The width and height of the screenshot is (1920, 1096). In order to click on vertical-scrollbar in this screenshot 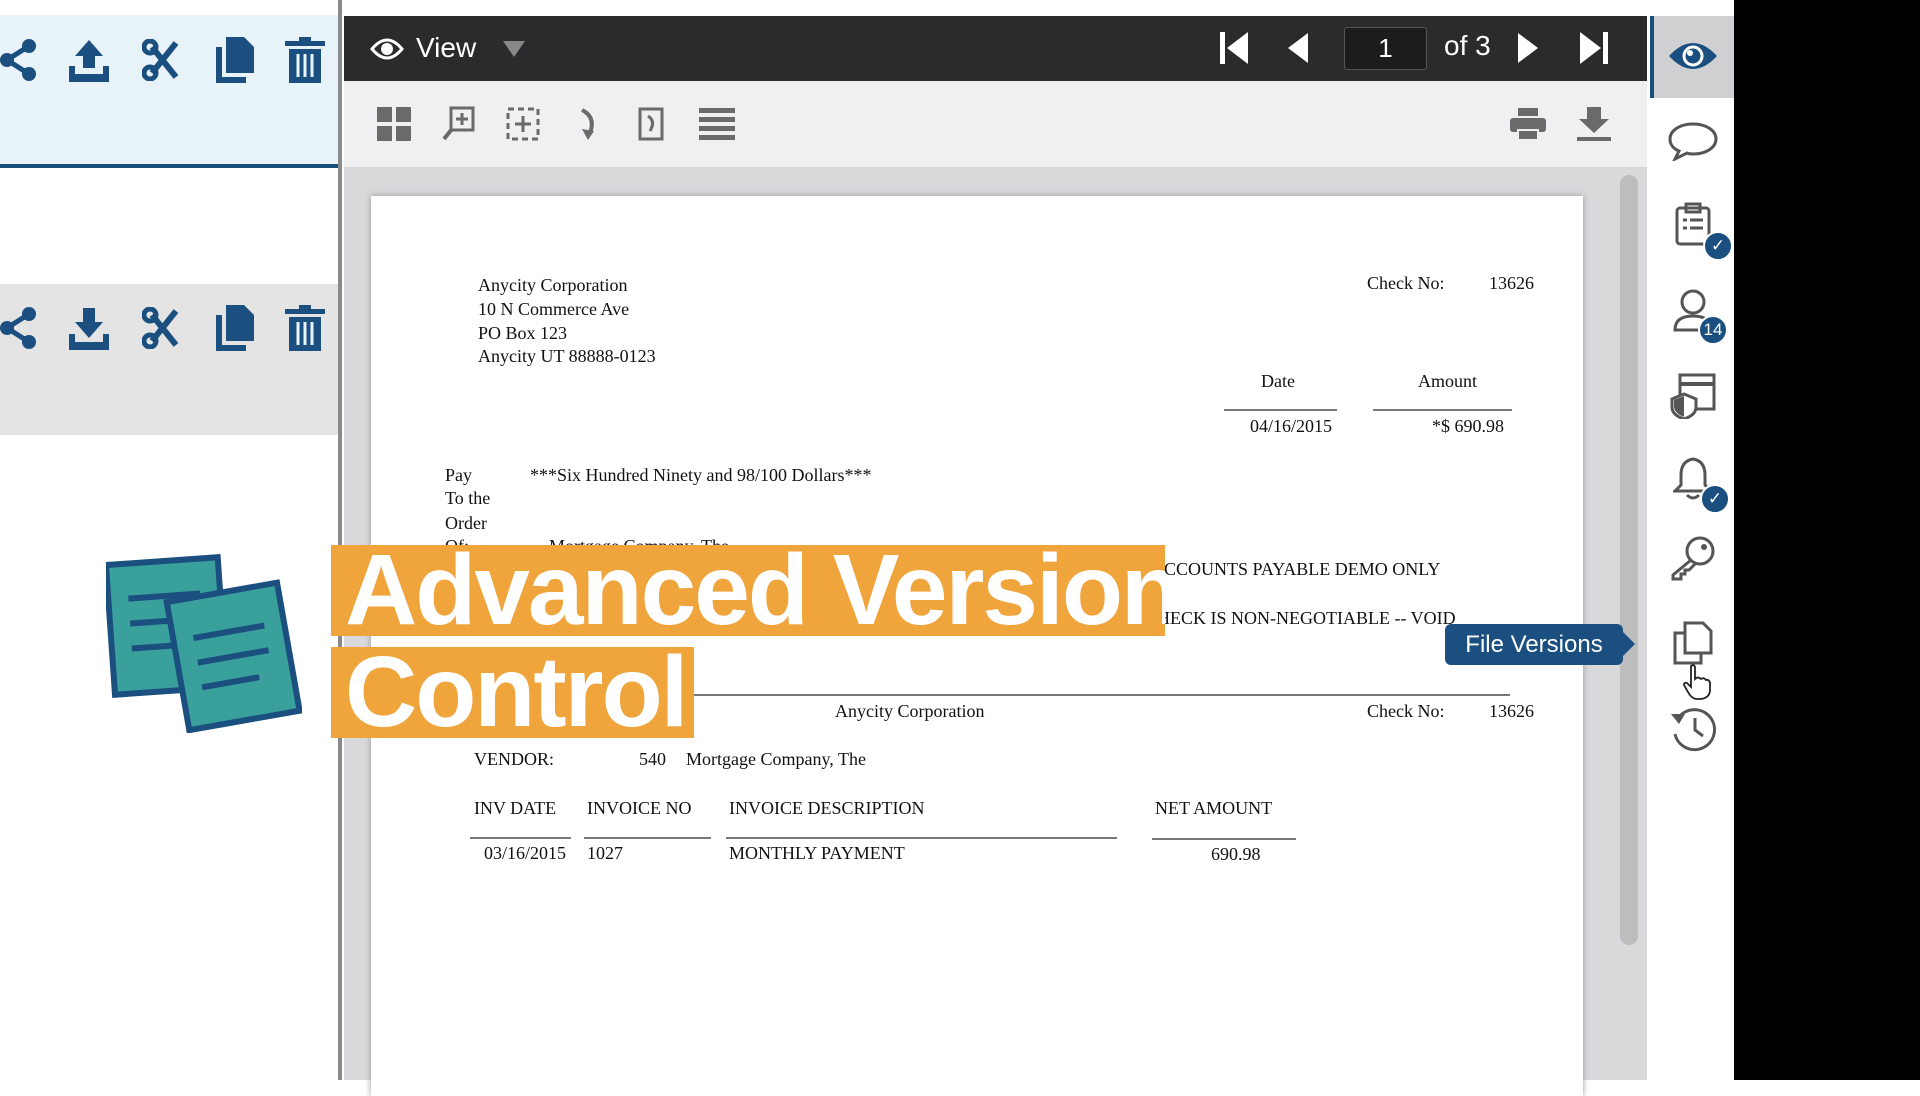, I will do `click(1629, 560)`.